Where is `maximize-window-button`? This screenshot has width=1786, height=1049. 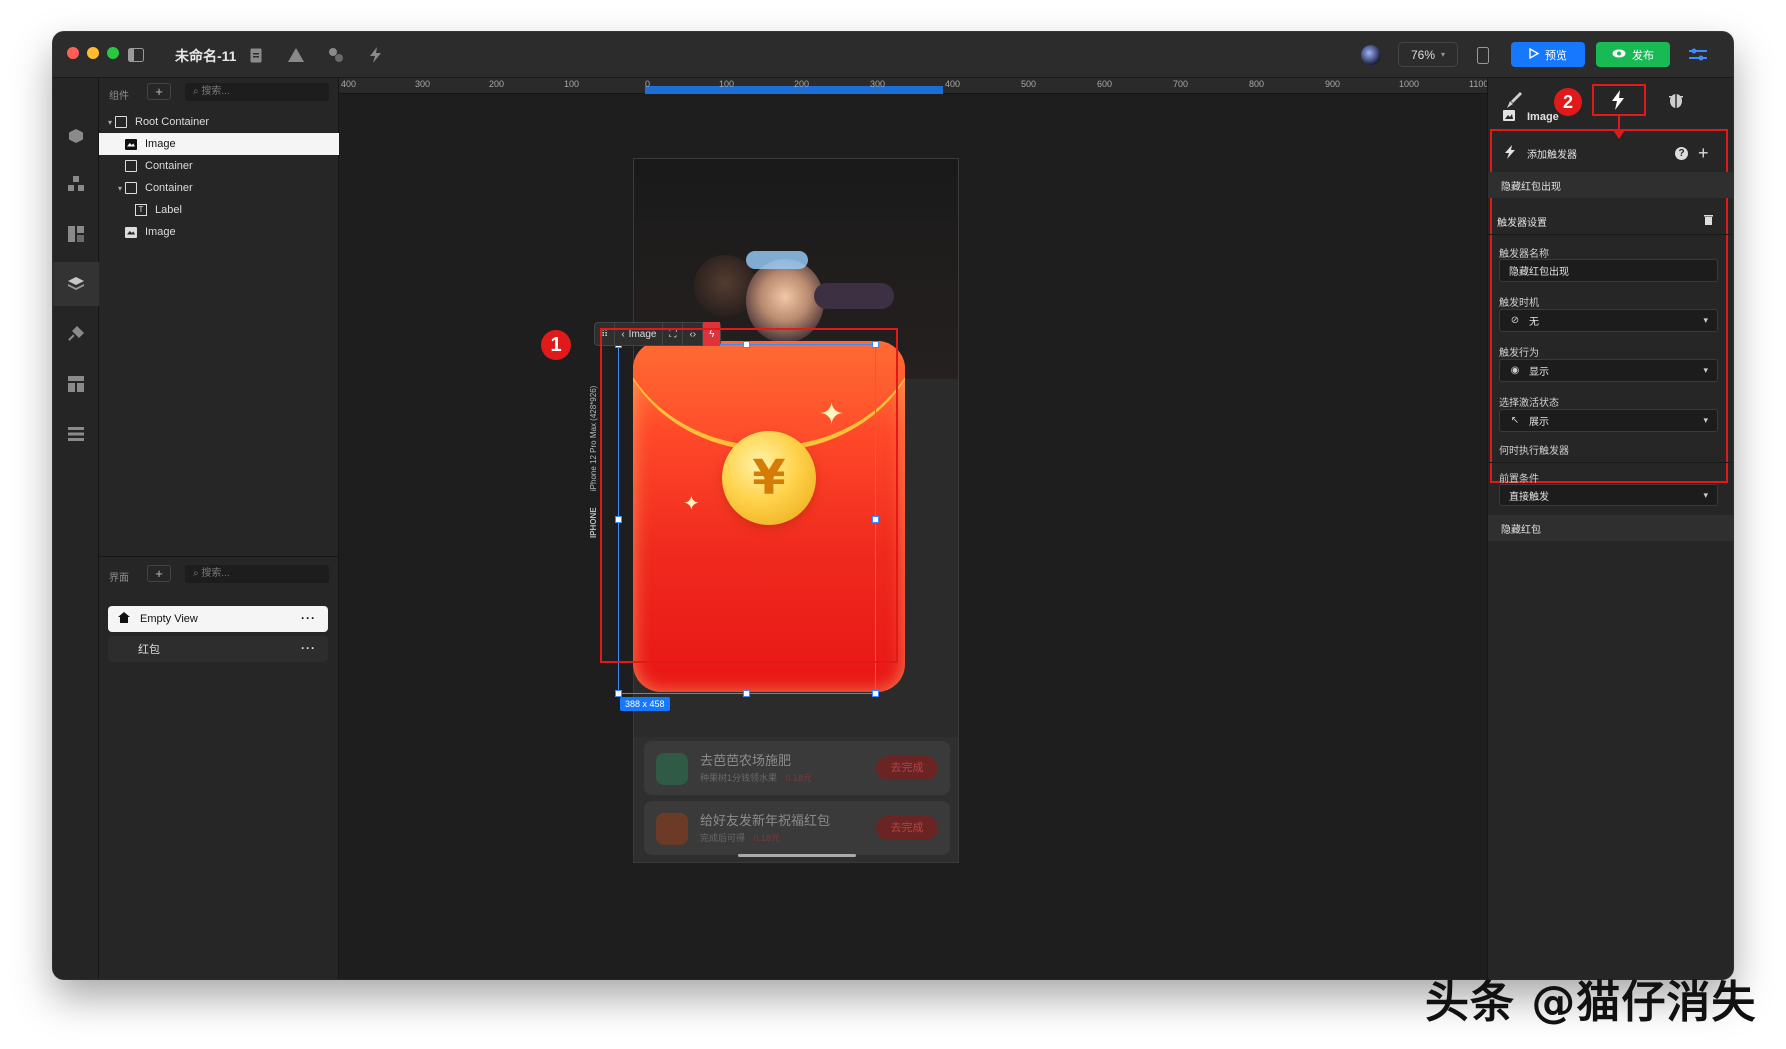
maximize-window-button is located at coordinates (113, 53).